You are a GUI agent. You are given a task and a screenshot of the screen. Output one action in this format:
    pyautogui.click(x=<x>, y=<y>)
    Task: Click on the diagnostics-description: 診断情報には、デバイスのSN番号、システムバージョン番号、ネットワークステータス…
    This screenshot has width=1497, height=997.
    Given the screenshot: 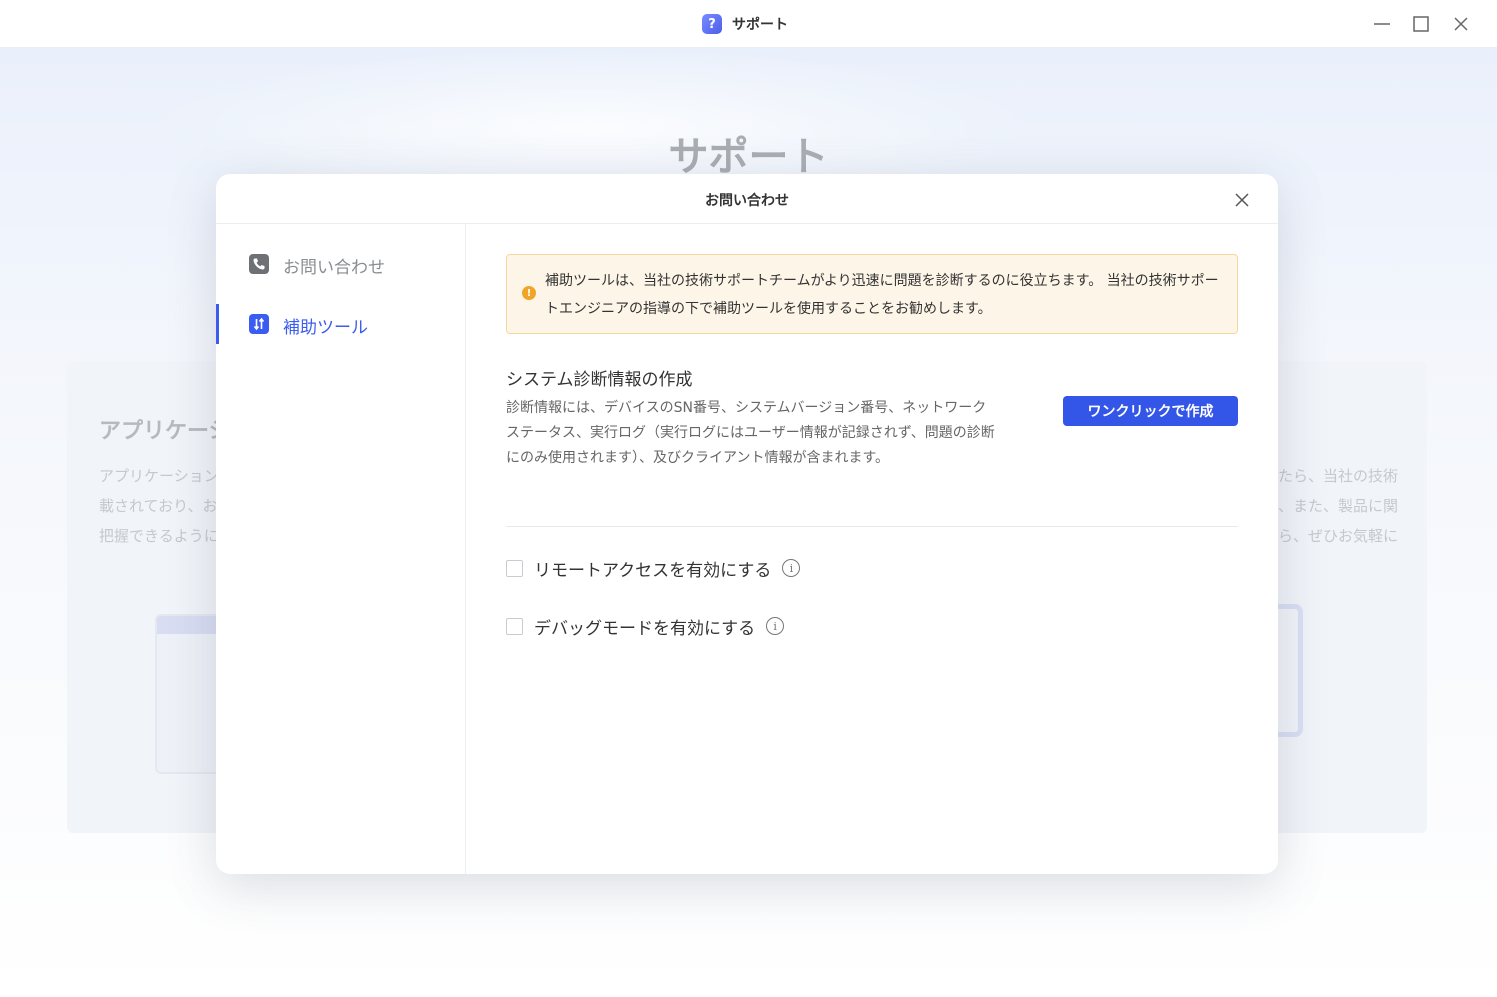 What is the action you would take?
    pyautogui.click(x=750, y=433)
    